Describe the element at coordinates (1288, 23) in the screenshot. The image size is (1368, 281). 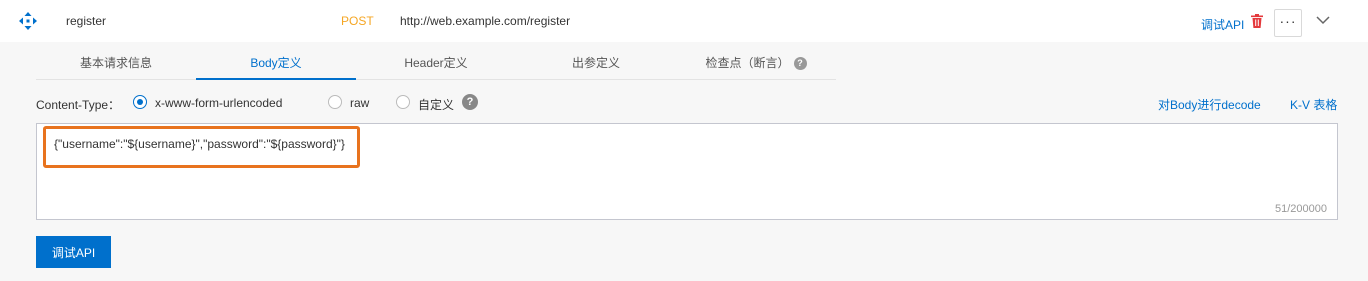
I see `more-actions-button: ···` at that location.